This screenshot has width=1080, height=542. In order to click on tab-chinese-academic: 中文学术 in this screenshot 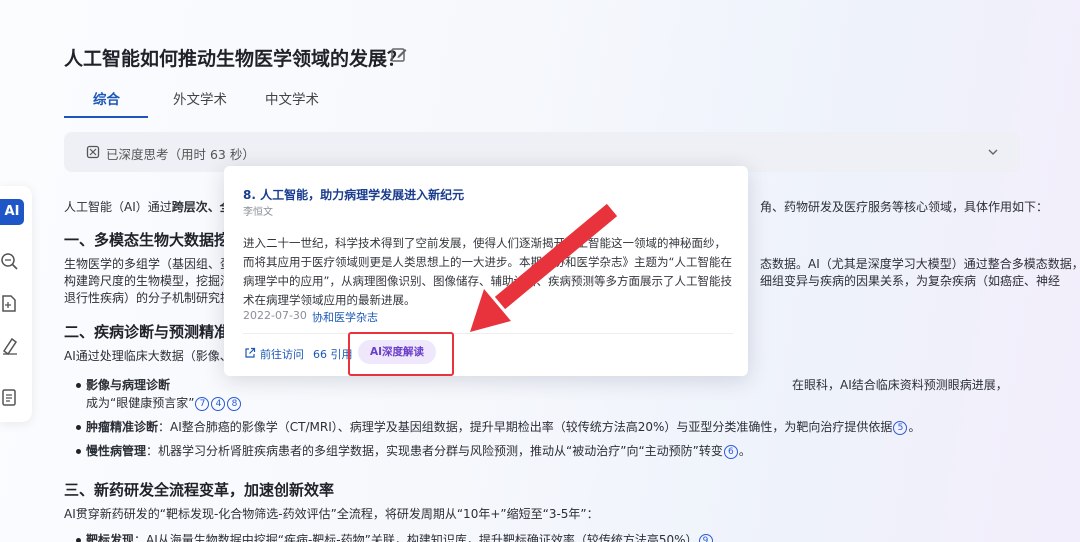, I will do `click(292, 98)`.